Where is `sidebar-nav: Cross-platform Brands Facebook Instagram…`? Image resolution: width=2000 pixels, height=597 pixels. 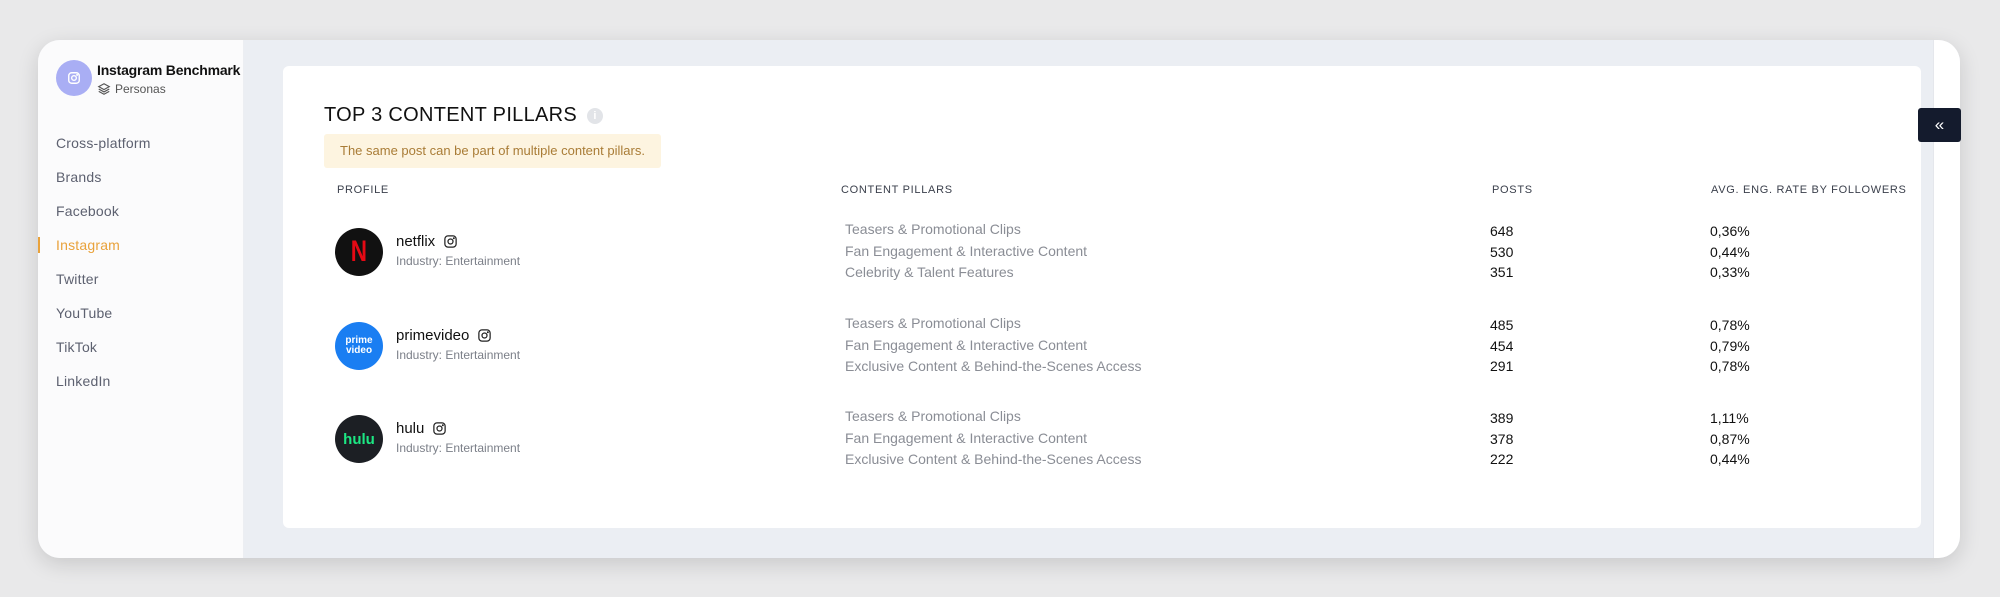 sidebar-nav: Cross-platform Brands Facebook Instagram… is located at coordinates (140, 262).